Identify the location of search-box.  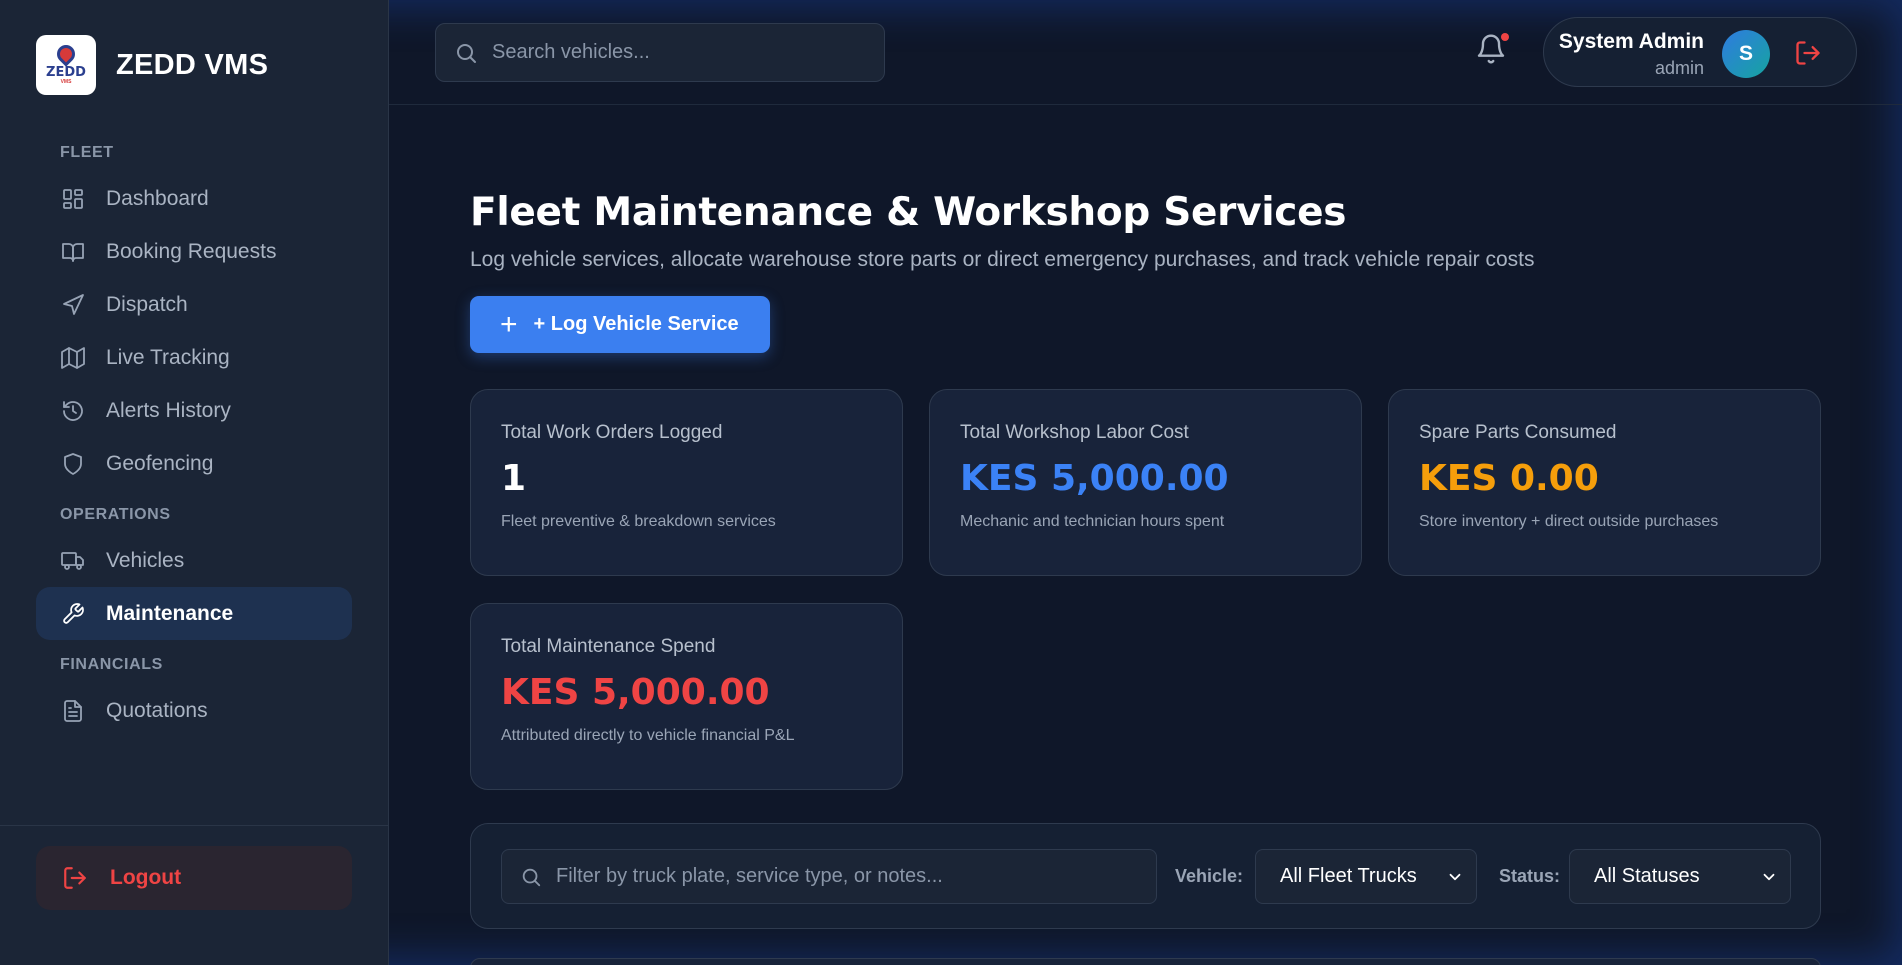
(660, 52).